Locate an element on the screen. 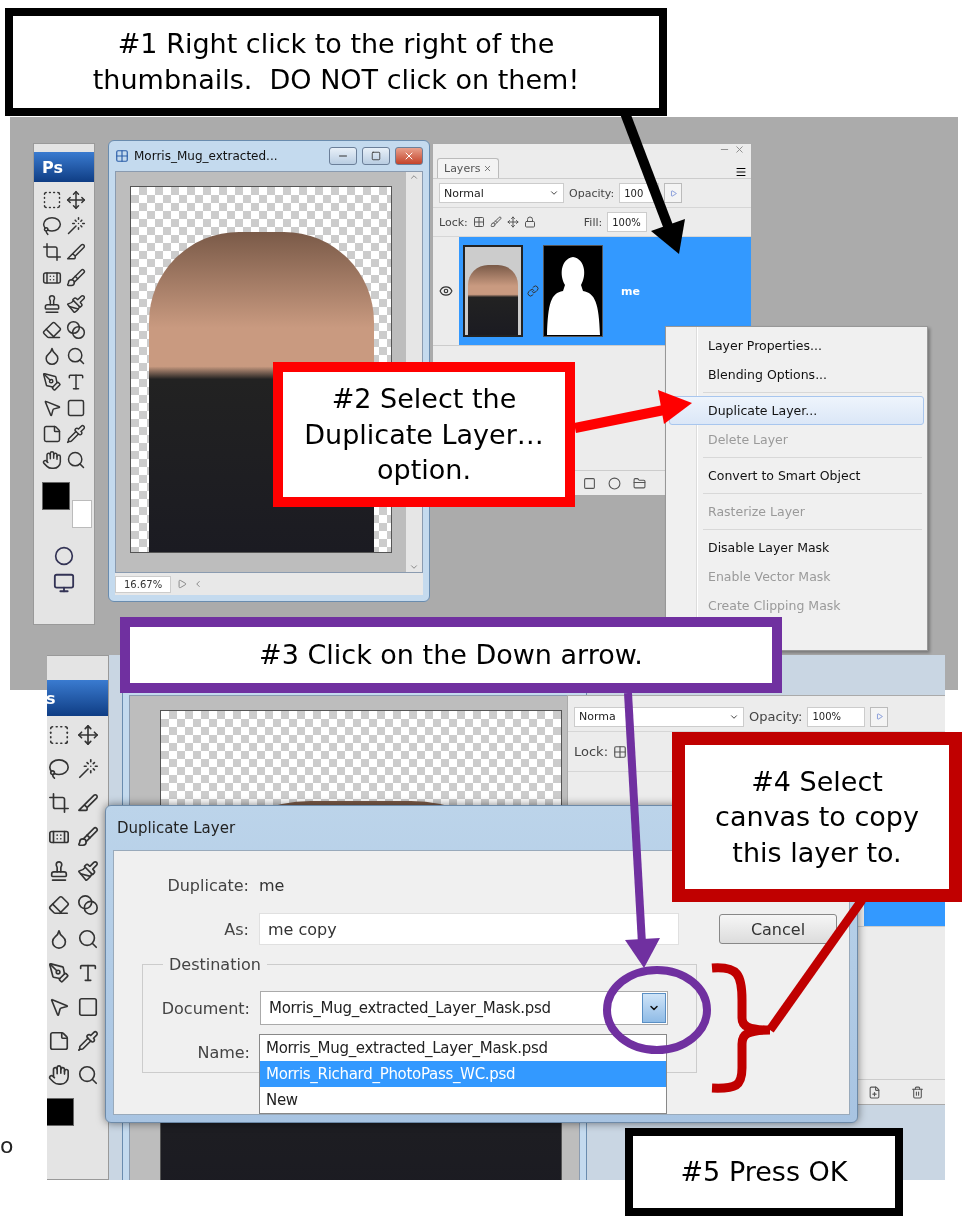  blend-mode-select: Norma is located at coordinates (659, 716).